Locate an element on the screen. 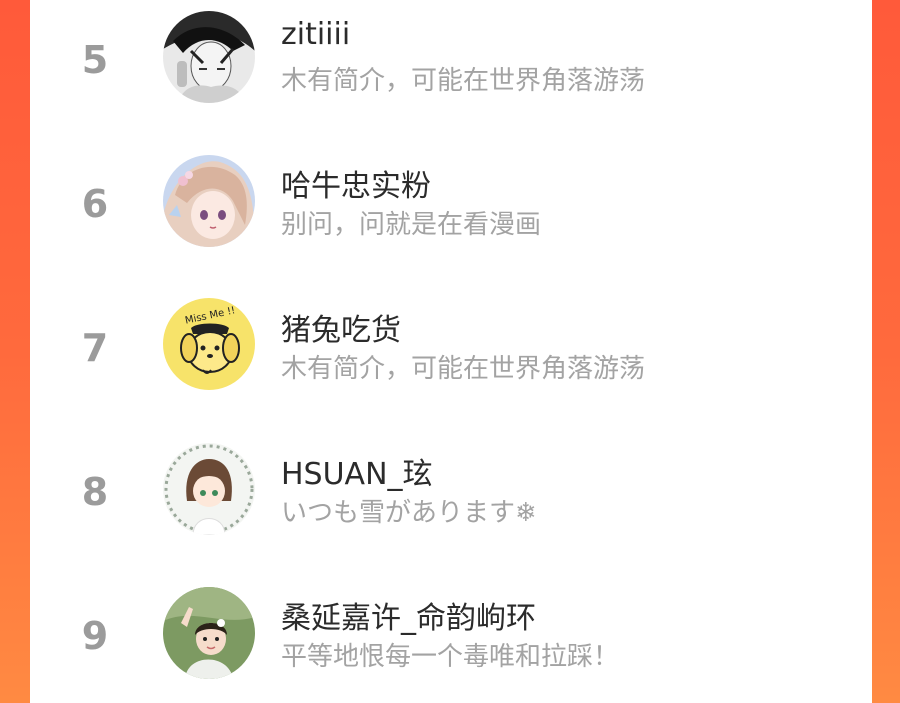  yellow-dog-avatar-icon: Miss Me !! is located at coordinates (209, 344).